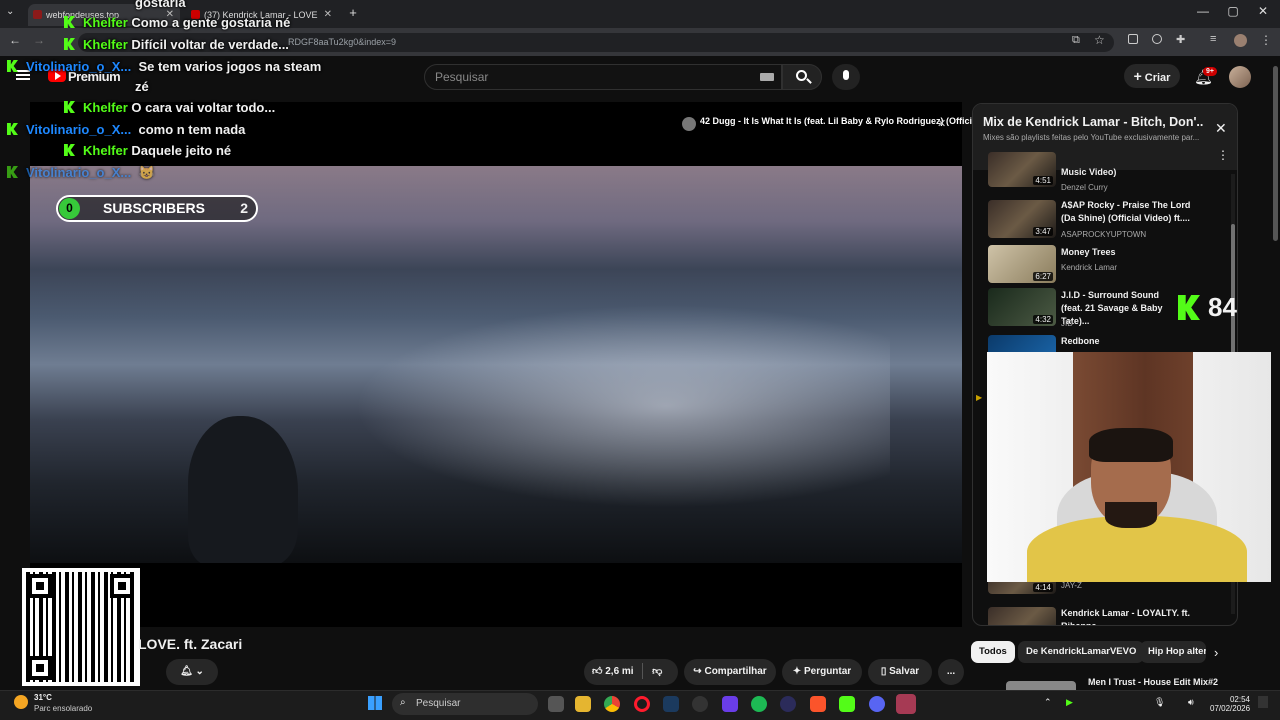  Describe the element at coordinates (1221, 128) in the screenshot. I see `close-playlist-icon: ✕` at that location.